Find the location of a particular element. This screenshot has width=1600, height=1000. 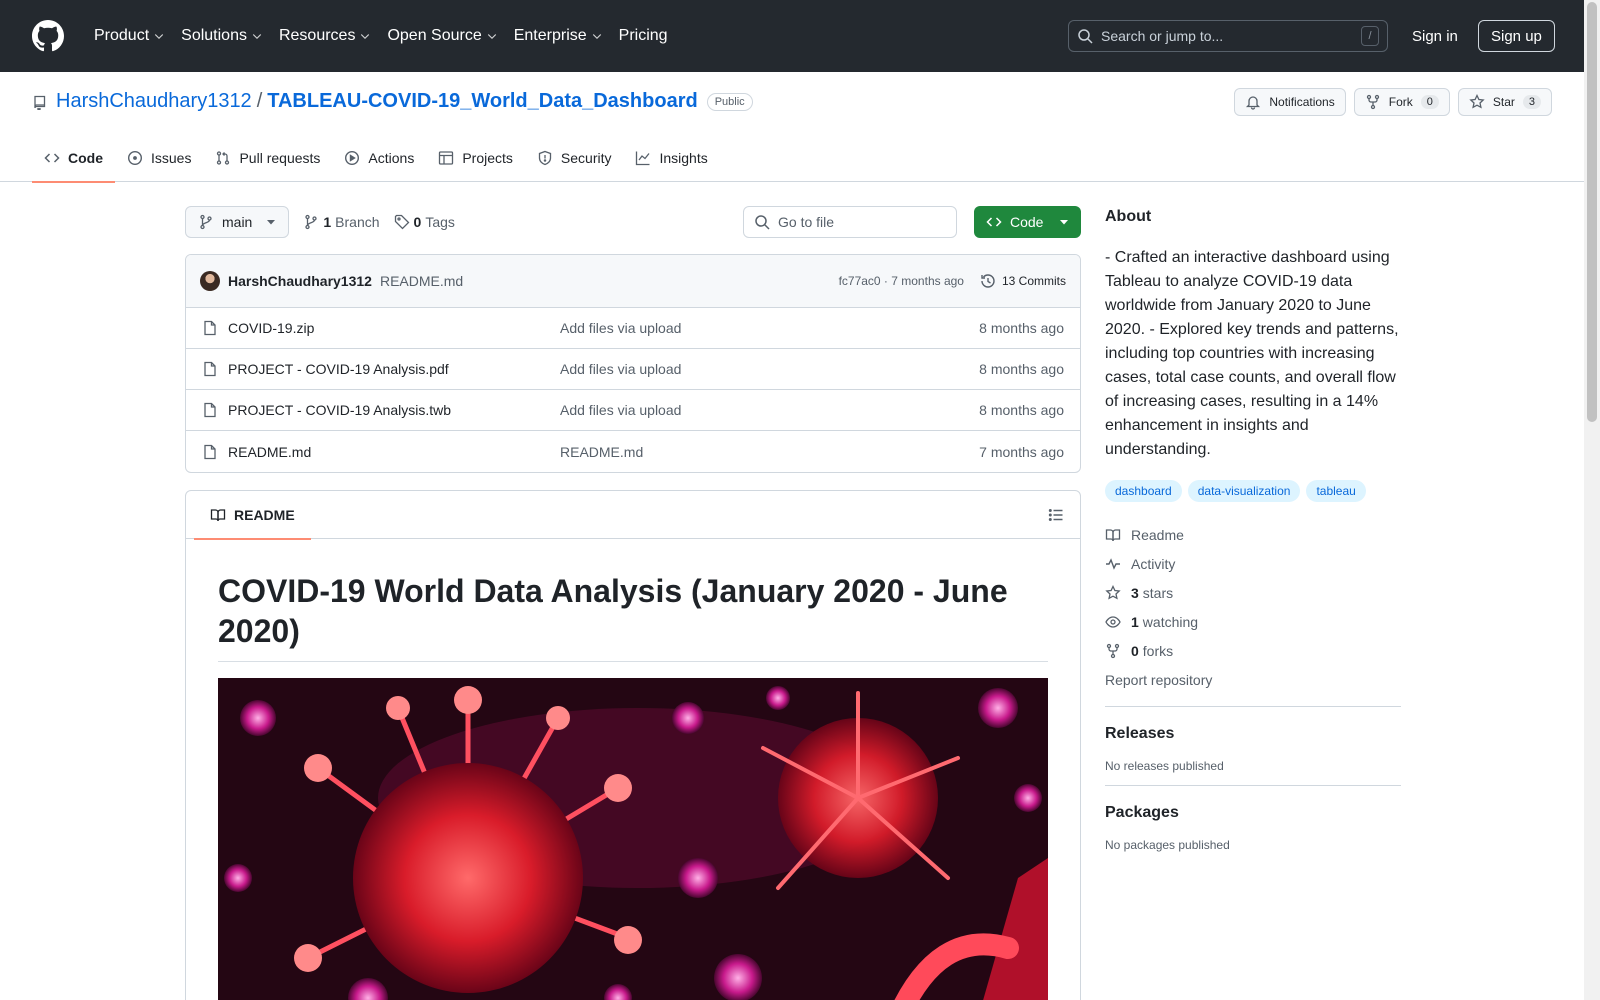

file-name-link: PROJECT - COVID-19 Analysis.pdf is located at coordinates (394, 369).